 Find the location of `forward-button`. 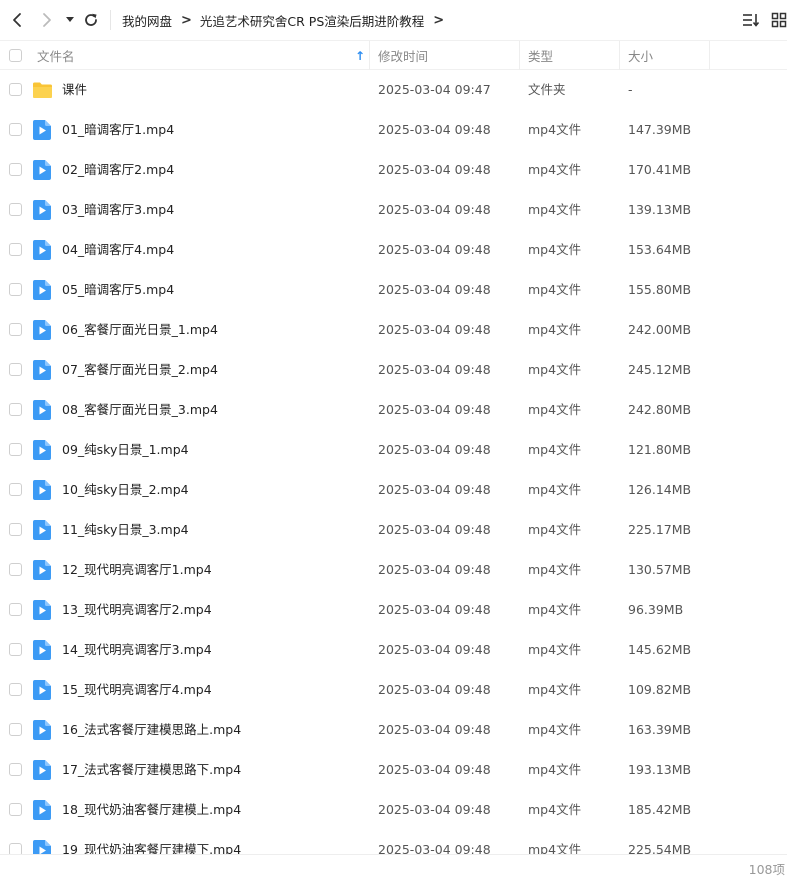

forward-button is located at coordinates (47, 20).